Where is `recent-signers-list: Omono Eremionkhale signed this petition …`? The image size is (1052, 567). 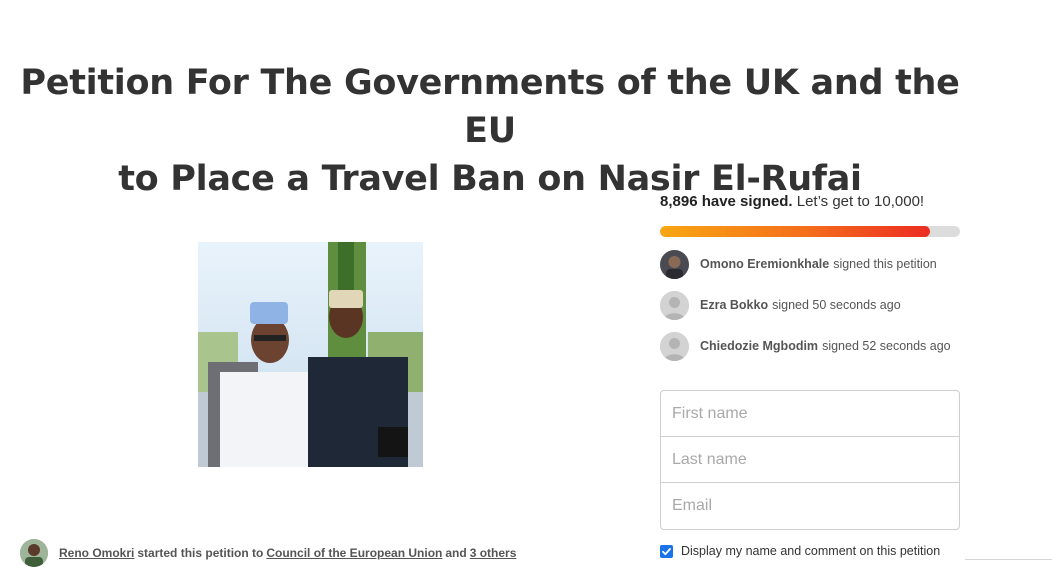
recent-signers-list: Omono Eremionkhale signed this petition … is located at coordinates (810, 305).